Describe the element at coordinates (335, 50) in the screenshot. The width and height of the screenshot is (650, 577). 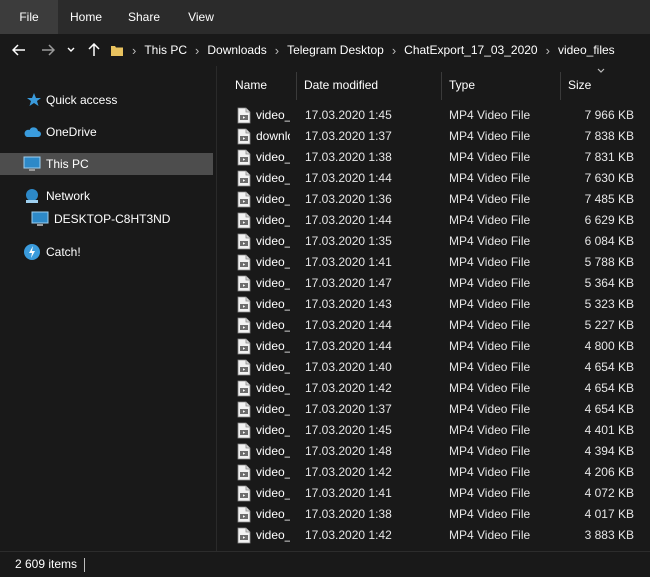
I see `breadcrumb-telegram-desktop: Telegram Desktop` at that location.